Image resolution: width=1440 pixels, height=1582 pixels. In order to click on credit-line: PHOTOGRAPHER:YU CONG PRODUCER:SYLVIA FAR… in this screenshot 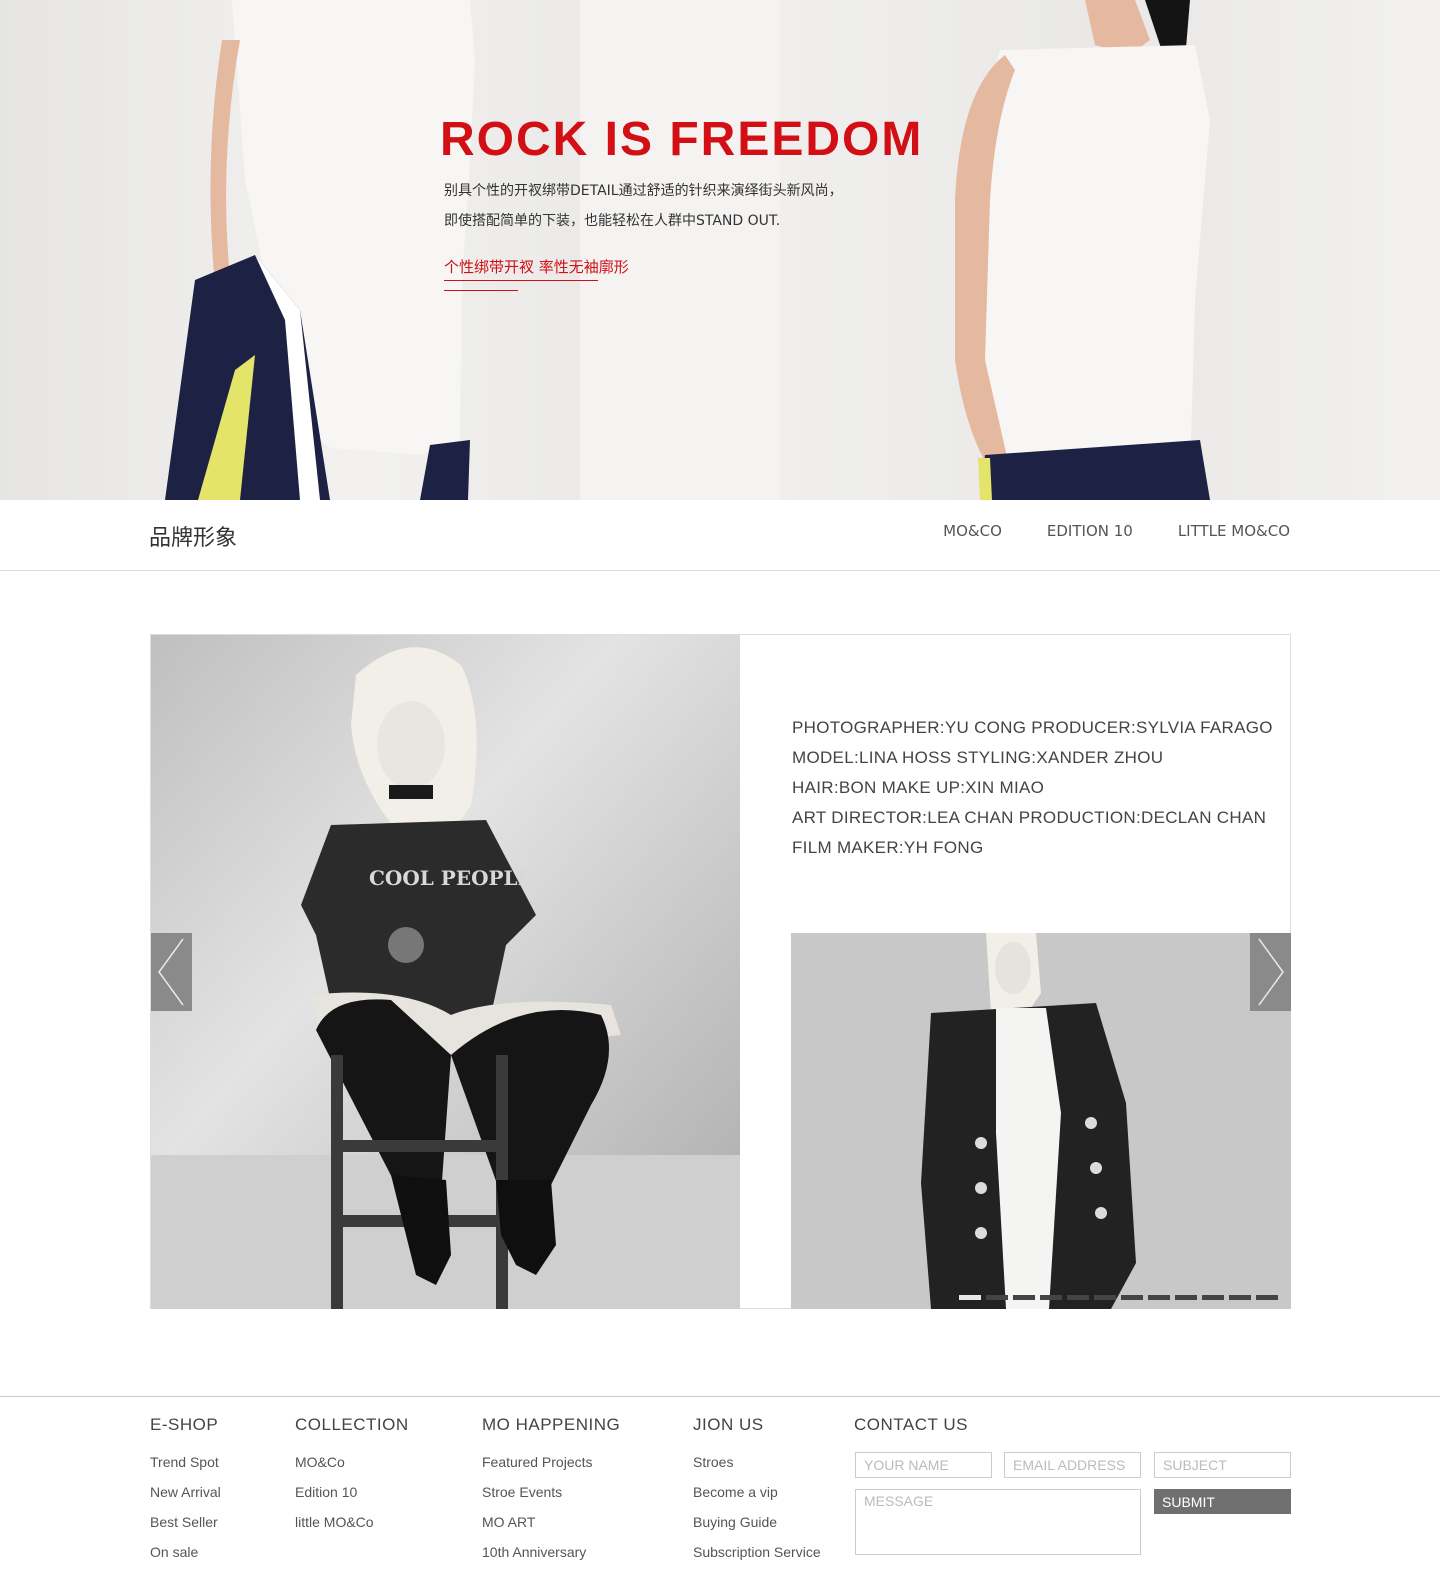, I will do `click(1032, 727)`.